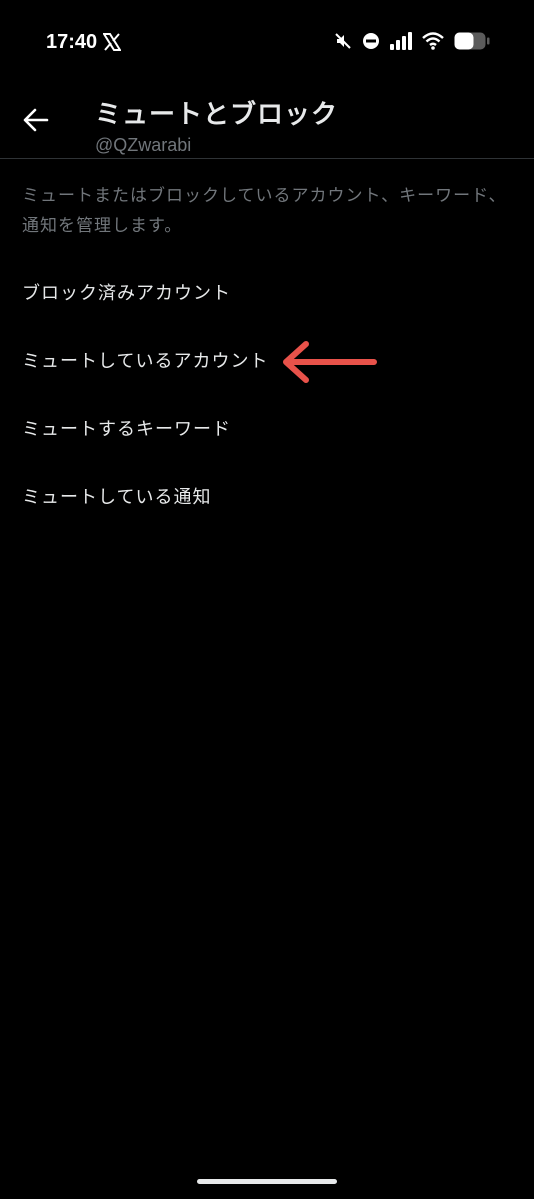 Image resolution: width=534 pixels, height=1199 pixels. I want to click on dnd-icon, so click(371, 43).